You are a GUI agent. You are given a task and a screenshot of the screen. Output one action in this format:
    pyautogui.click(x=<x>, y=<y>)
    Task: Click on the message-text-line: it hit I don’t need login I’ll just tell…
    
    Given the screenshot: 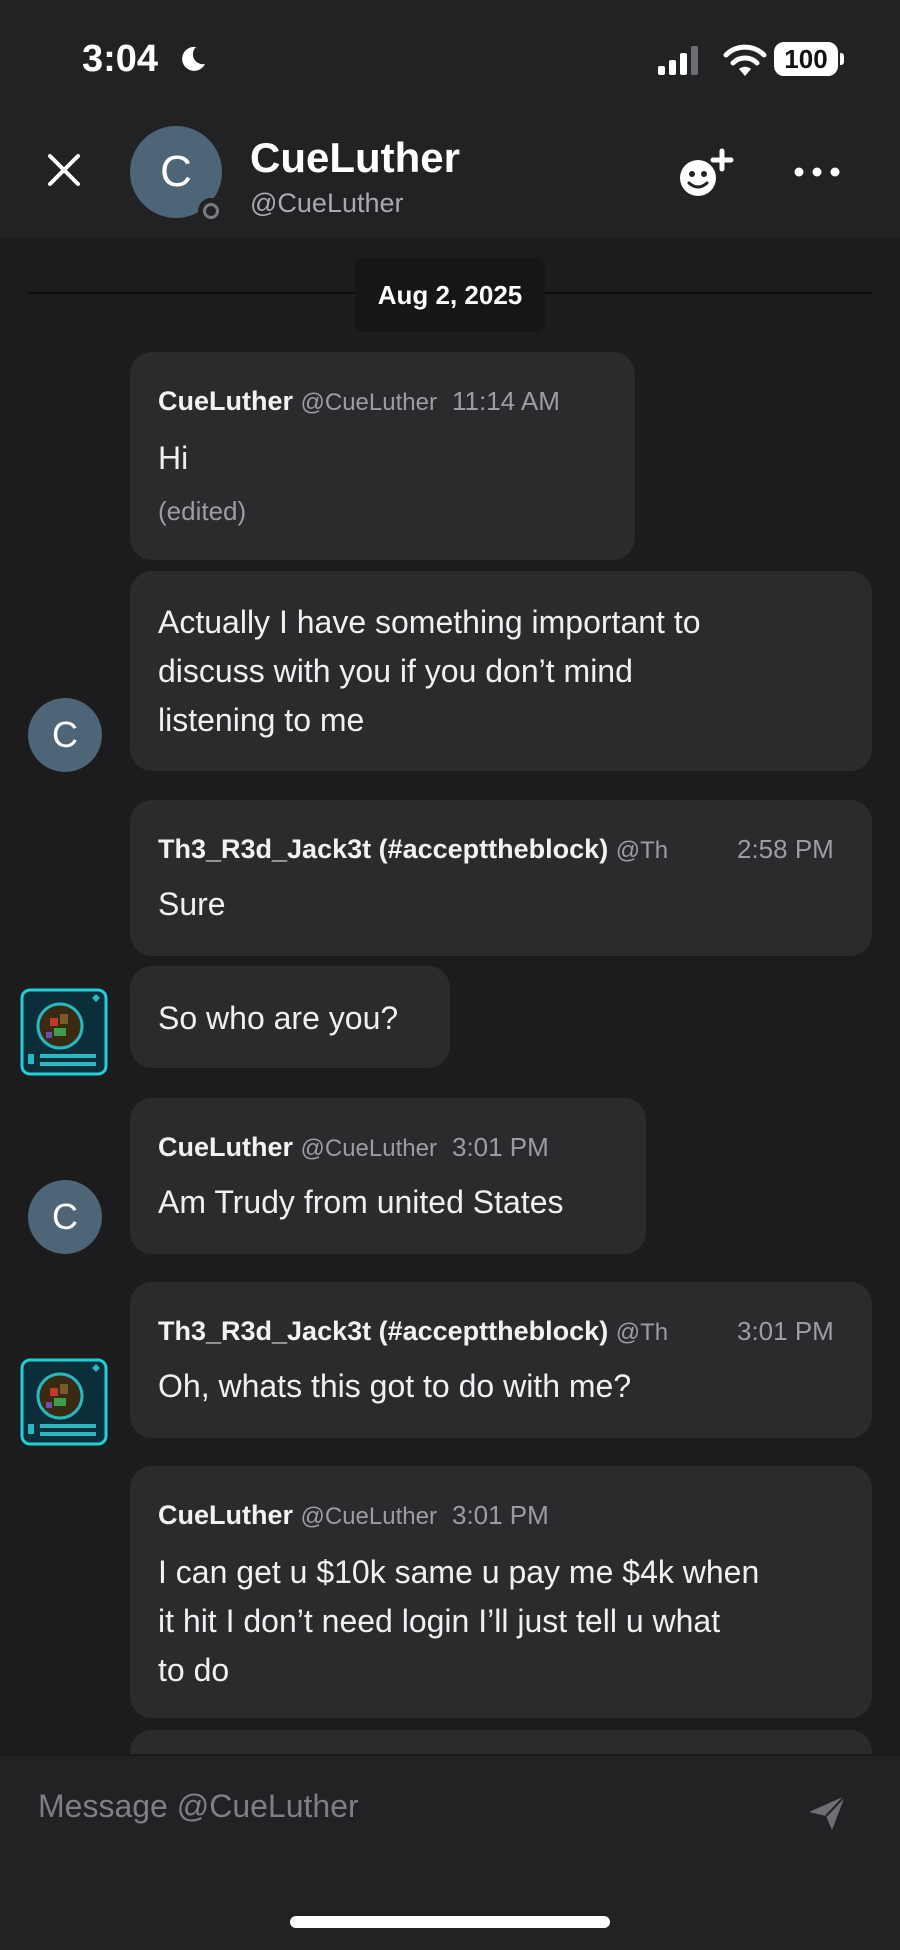 What is the action you would take?
    pyautogui.click(x=439, y=1621)
    